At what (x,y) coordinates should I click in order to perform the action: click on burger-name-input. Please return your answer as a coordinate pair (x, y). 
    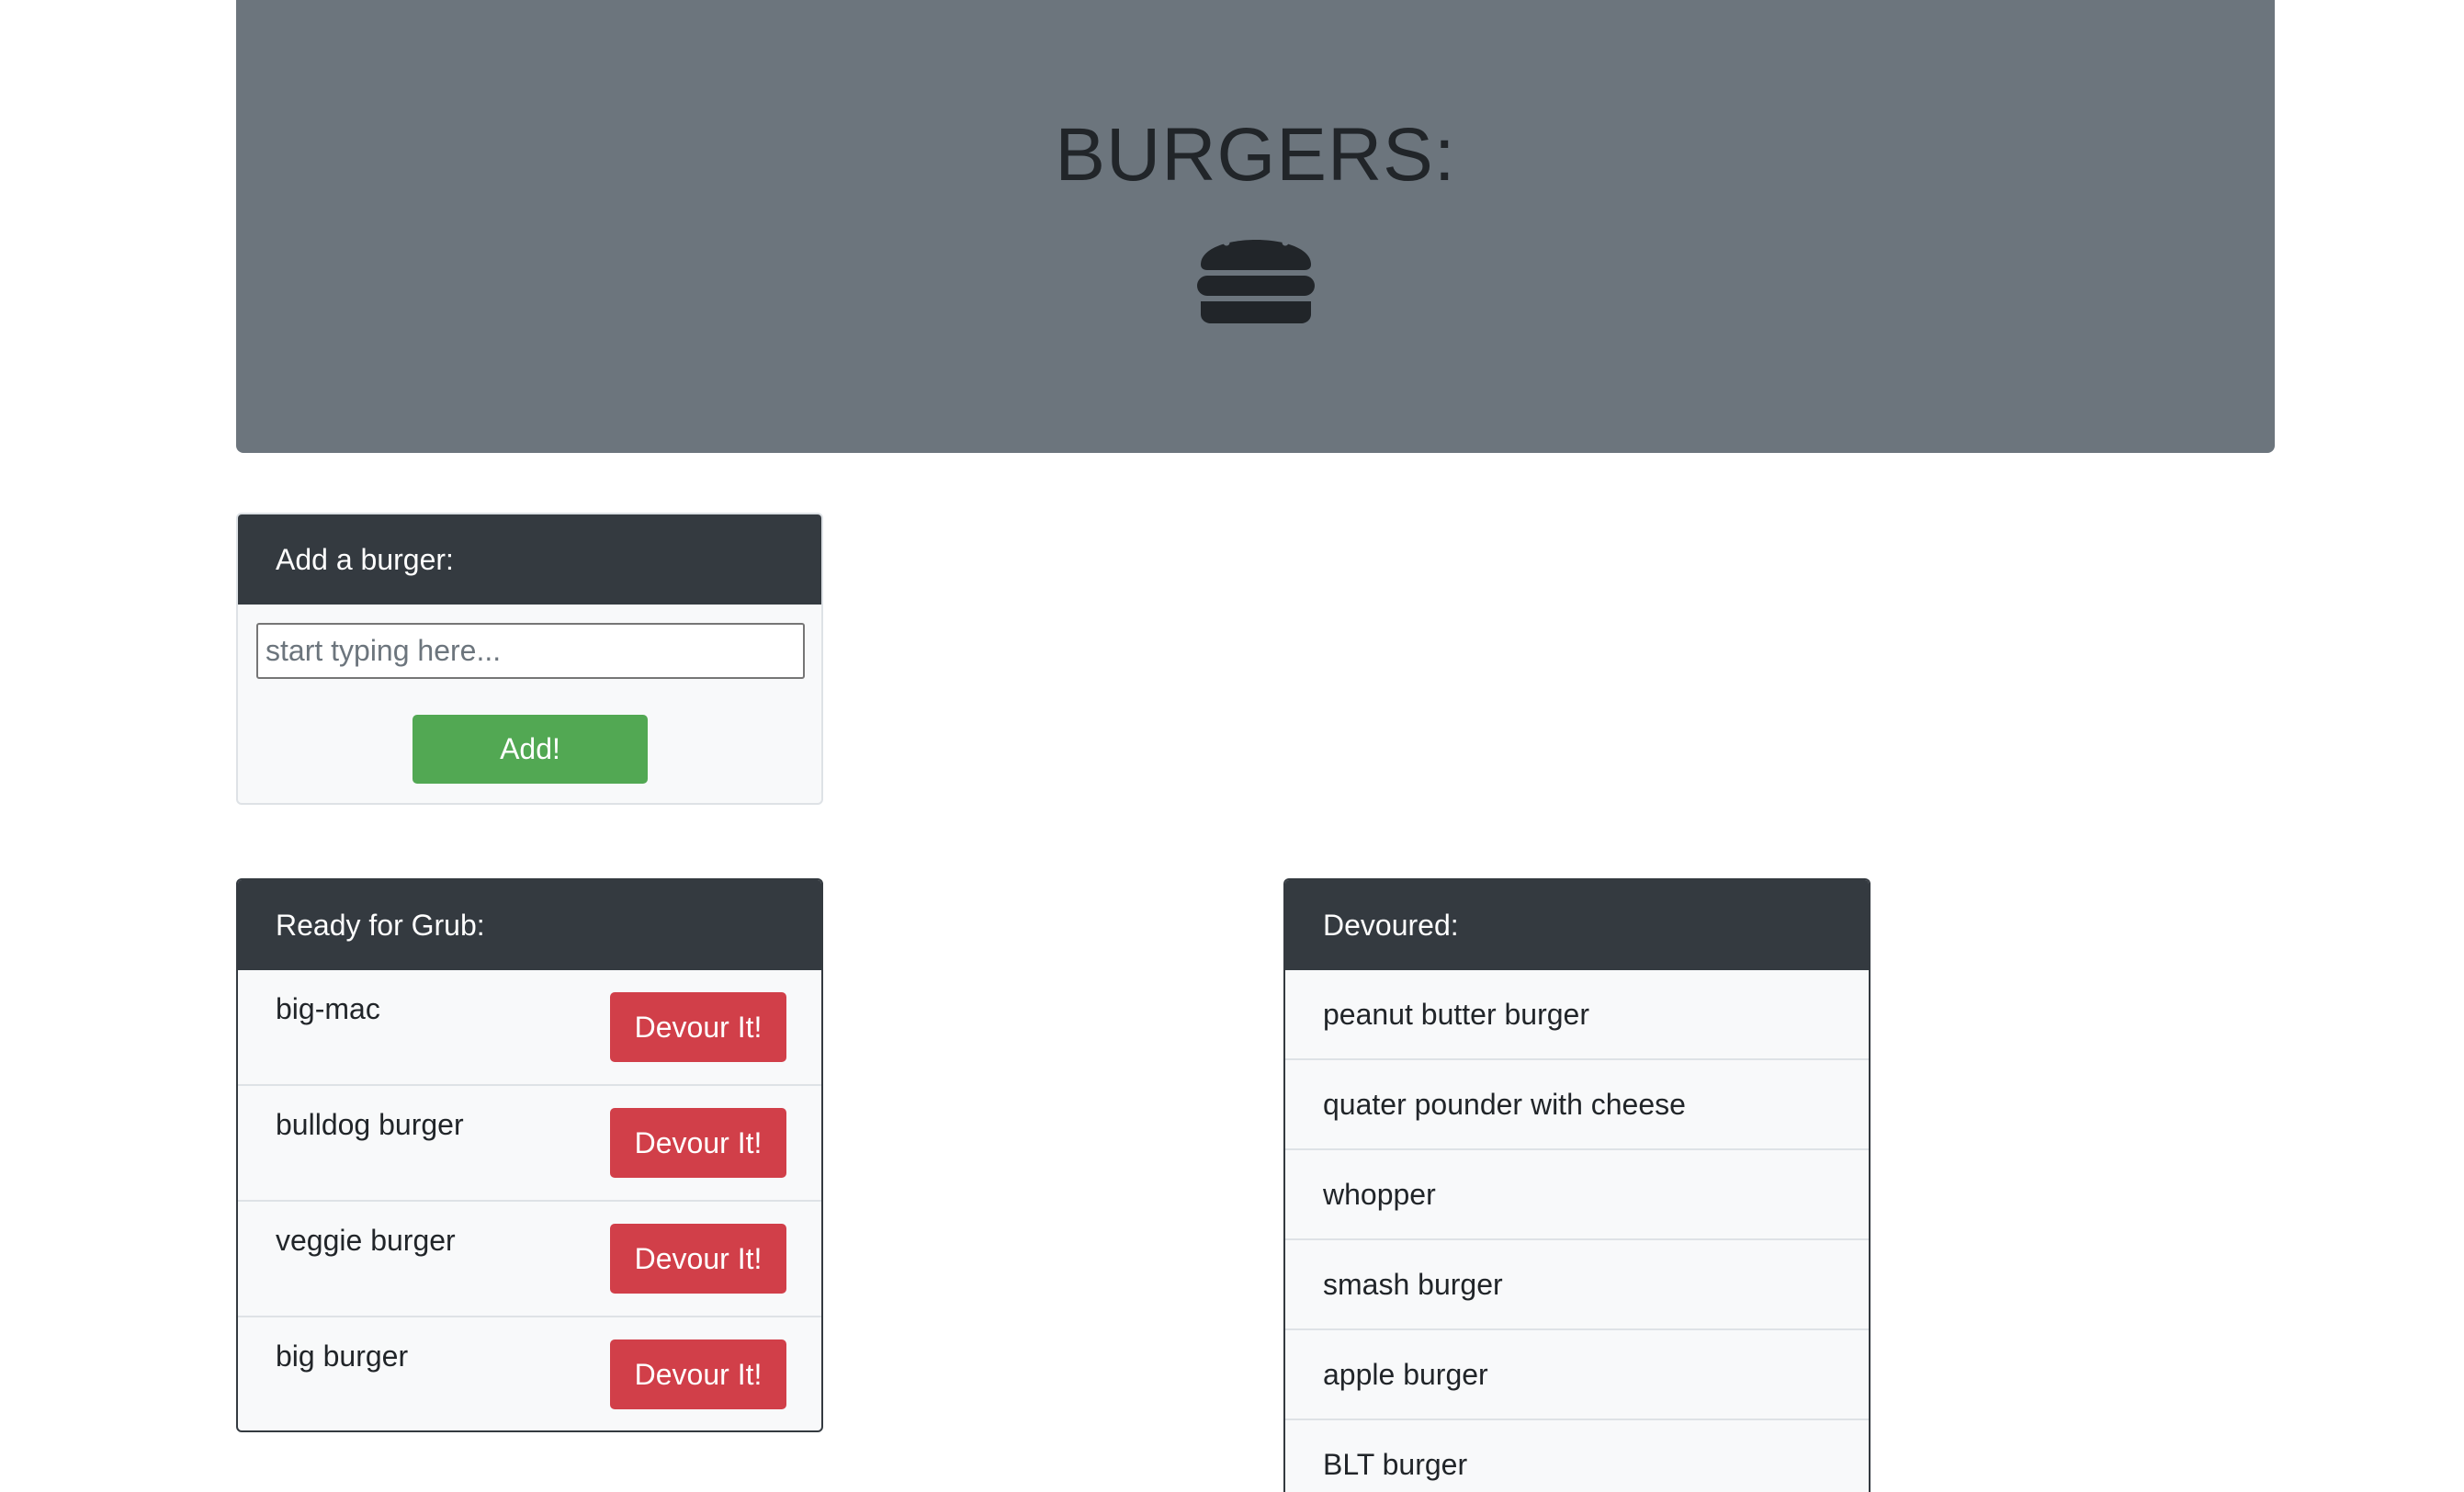
    Looking at the image, I should click on (530, 651).